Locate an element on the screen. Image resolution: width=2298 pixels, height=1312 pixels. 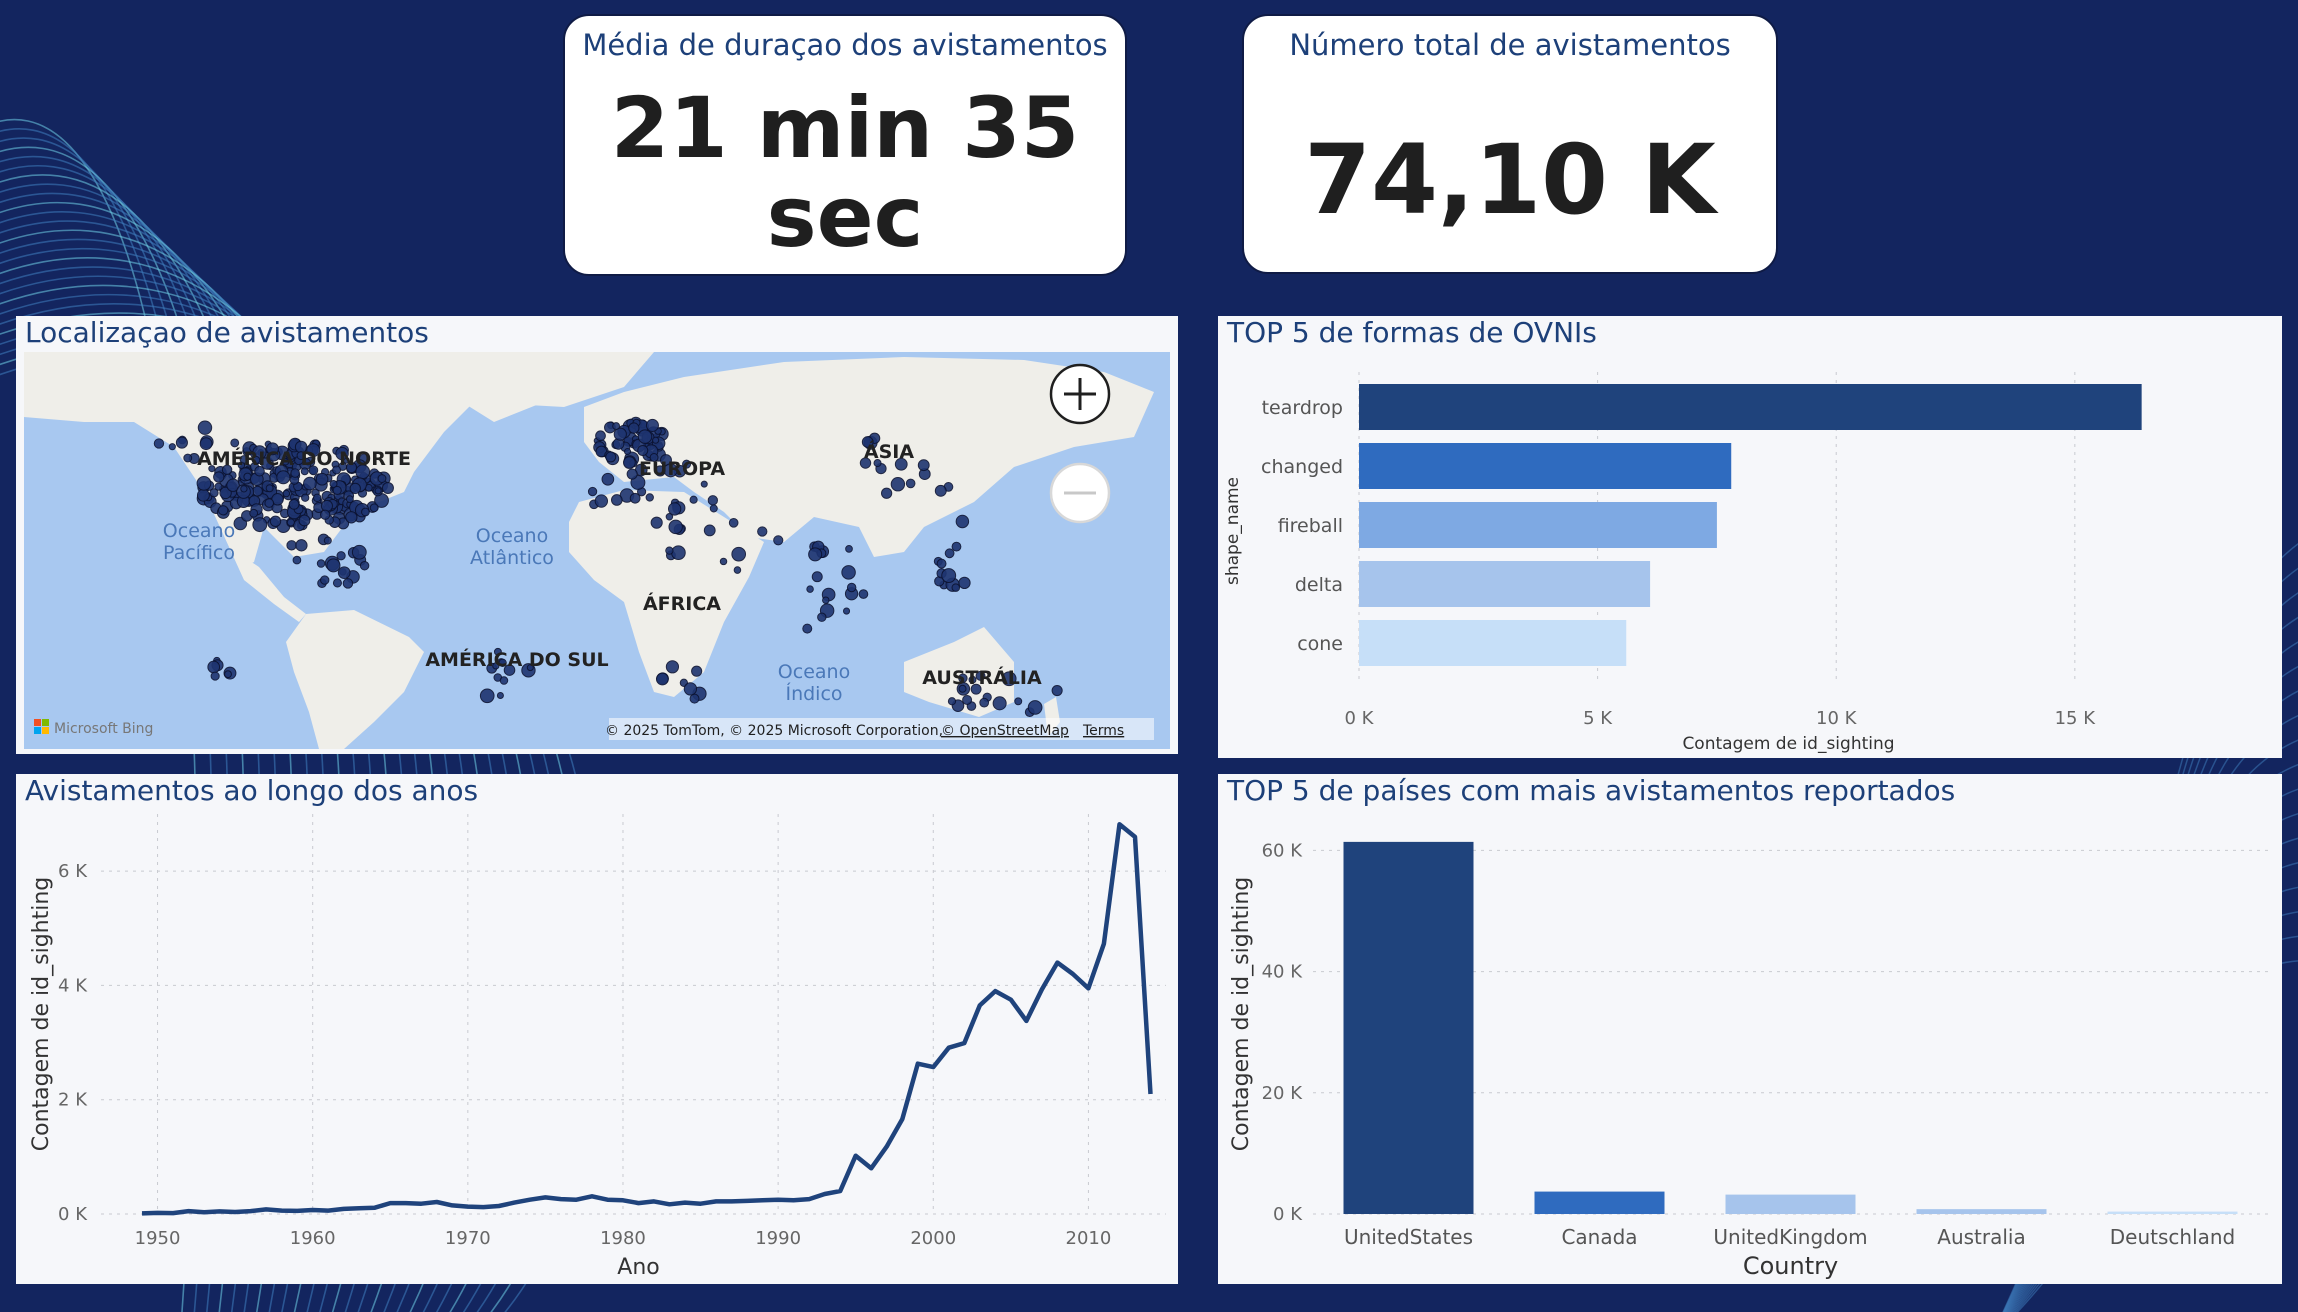
x-tick-label: 1960 is located at coordinates (313, 1238).